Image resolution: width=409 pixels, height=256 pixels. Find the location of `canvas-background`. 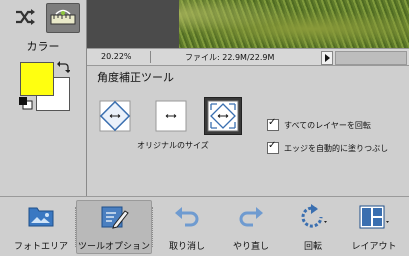

canvas-background is located at coordinates (133, 24).